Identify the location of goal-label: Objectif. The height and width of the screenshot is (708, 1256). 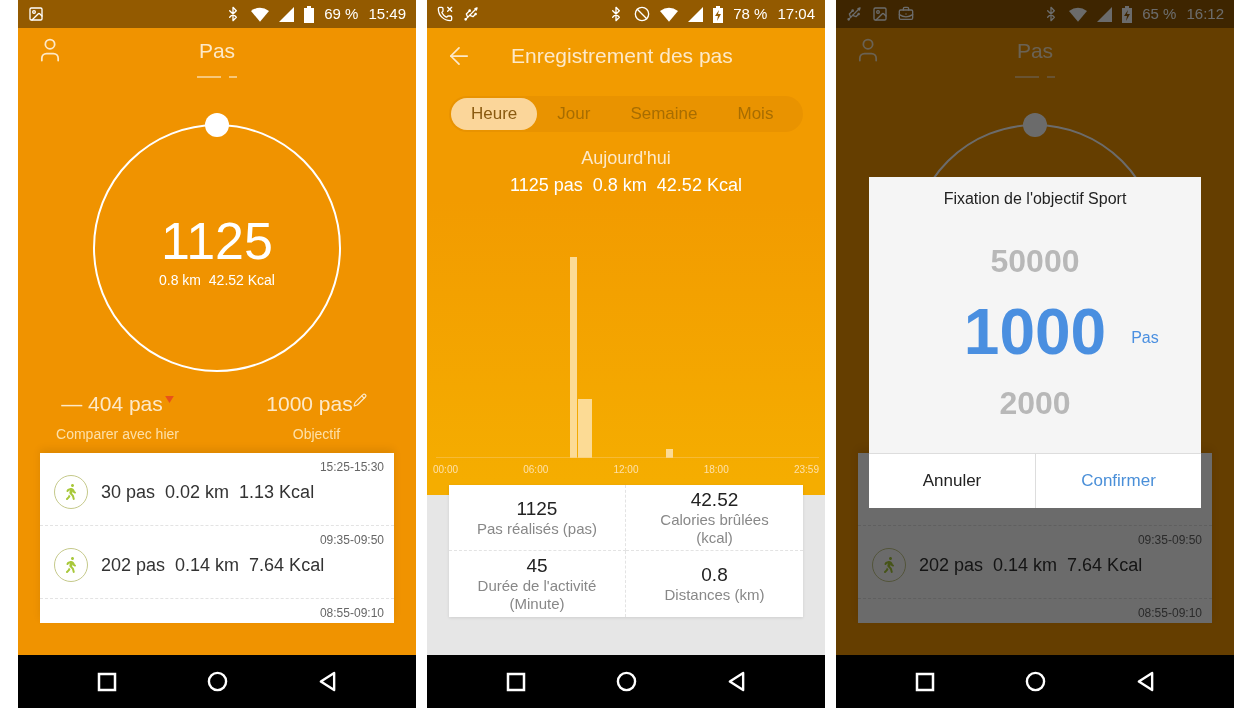
(316, 434).